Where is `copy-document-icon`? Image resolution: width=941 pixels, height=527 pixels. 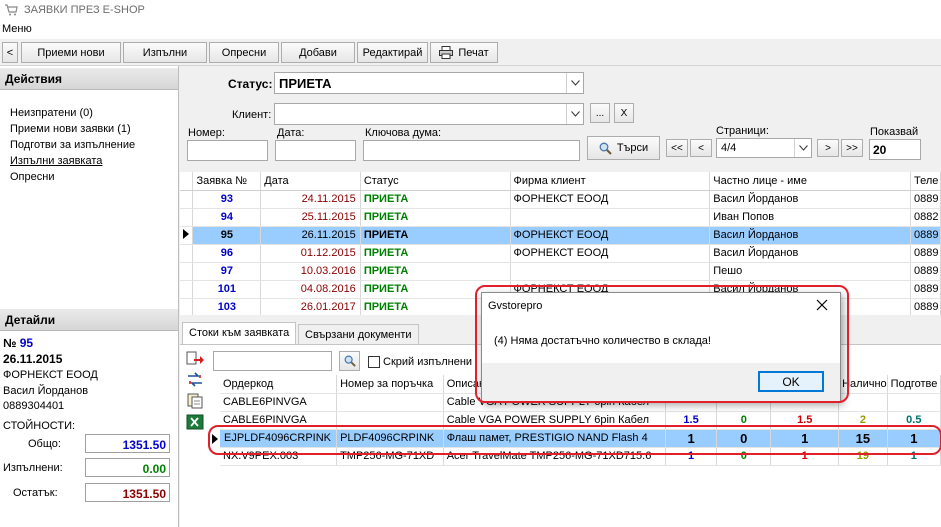
copy-document-icon is located at coordinates (195, 401).